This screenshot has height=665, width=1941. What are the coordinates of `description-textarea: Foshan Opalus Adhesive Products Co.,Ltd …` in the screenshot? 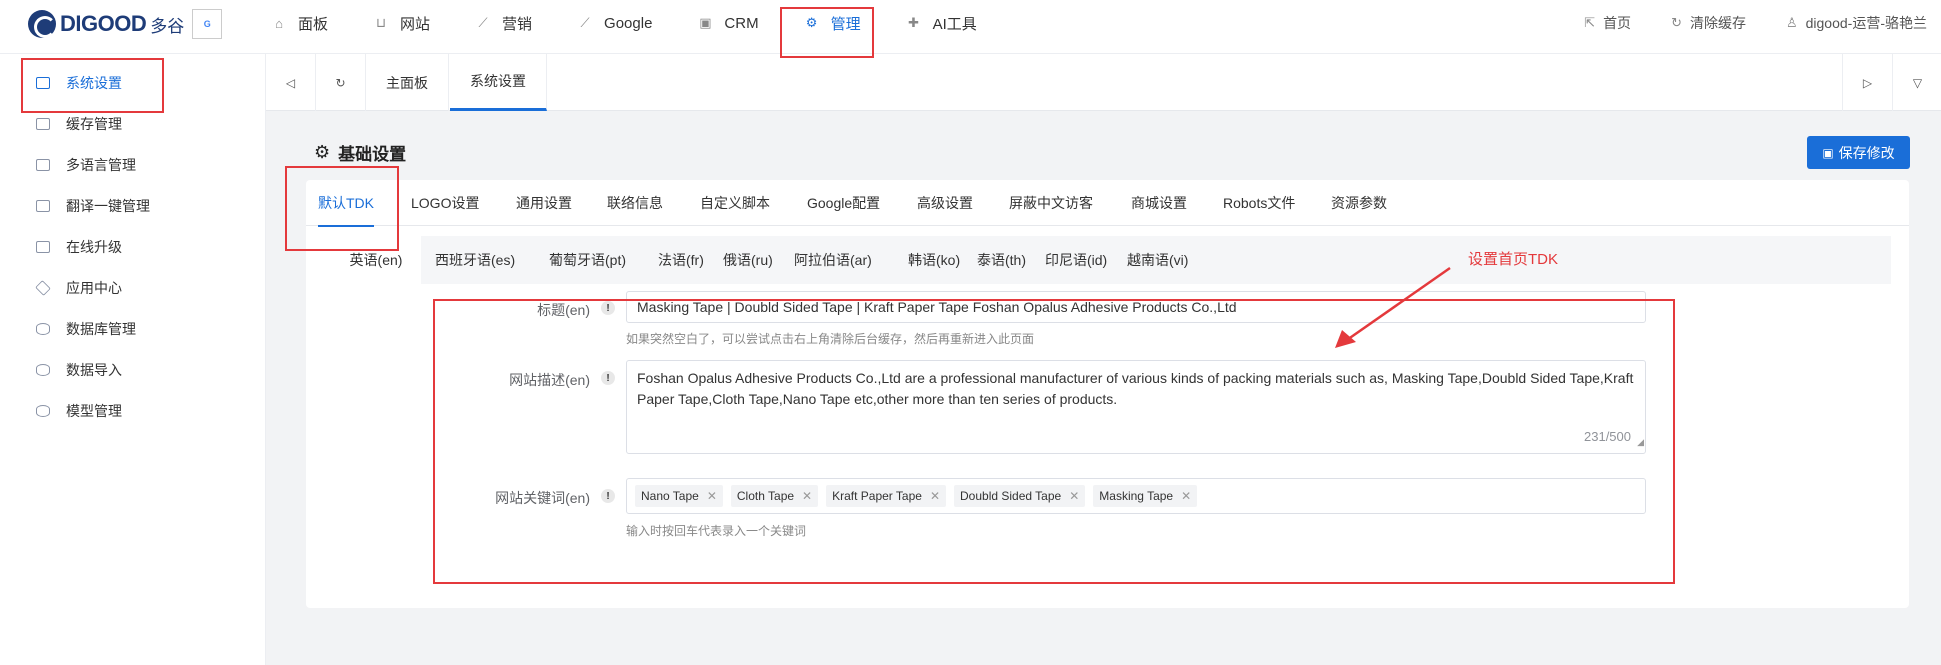 It's located at (1136, 407).